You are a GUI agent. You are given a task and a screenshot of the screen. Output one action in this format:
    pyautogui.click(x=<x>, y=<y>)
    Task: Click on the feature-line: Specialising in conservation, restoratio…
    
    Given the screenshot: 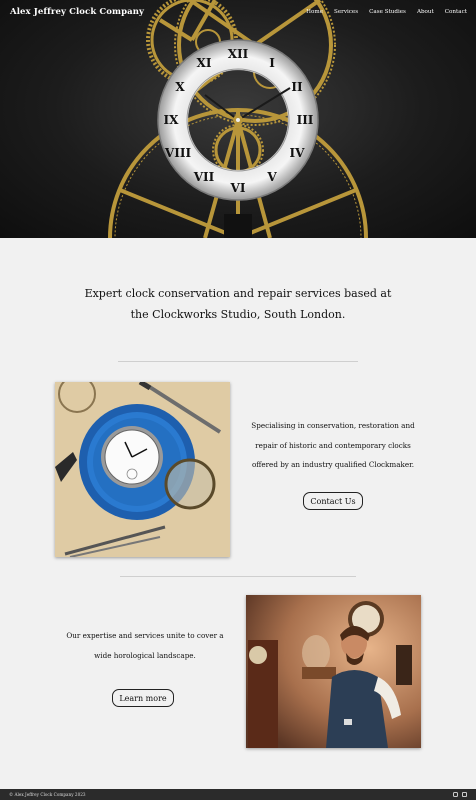 What is the action you would take?
    pyautogui.click(x=333, y=425)
    